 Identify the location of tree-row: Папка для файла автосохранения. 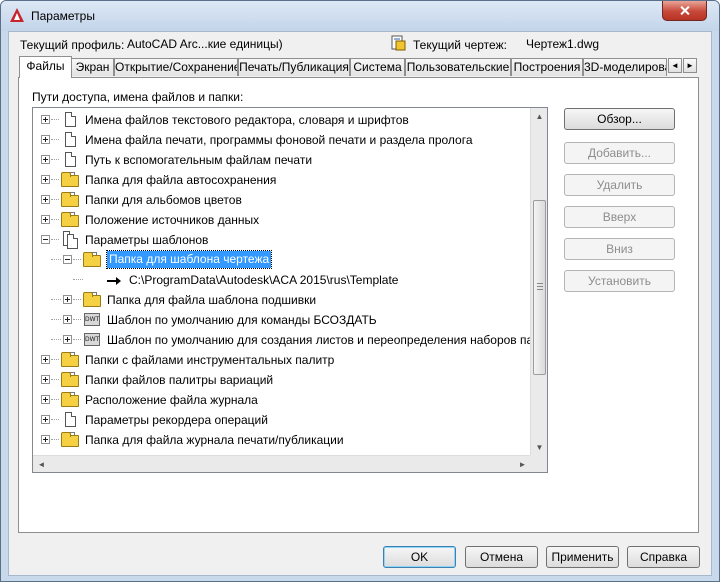
(282, 180).